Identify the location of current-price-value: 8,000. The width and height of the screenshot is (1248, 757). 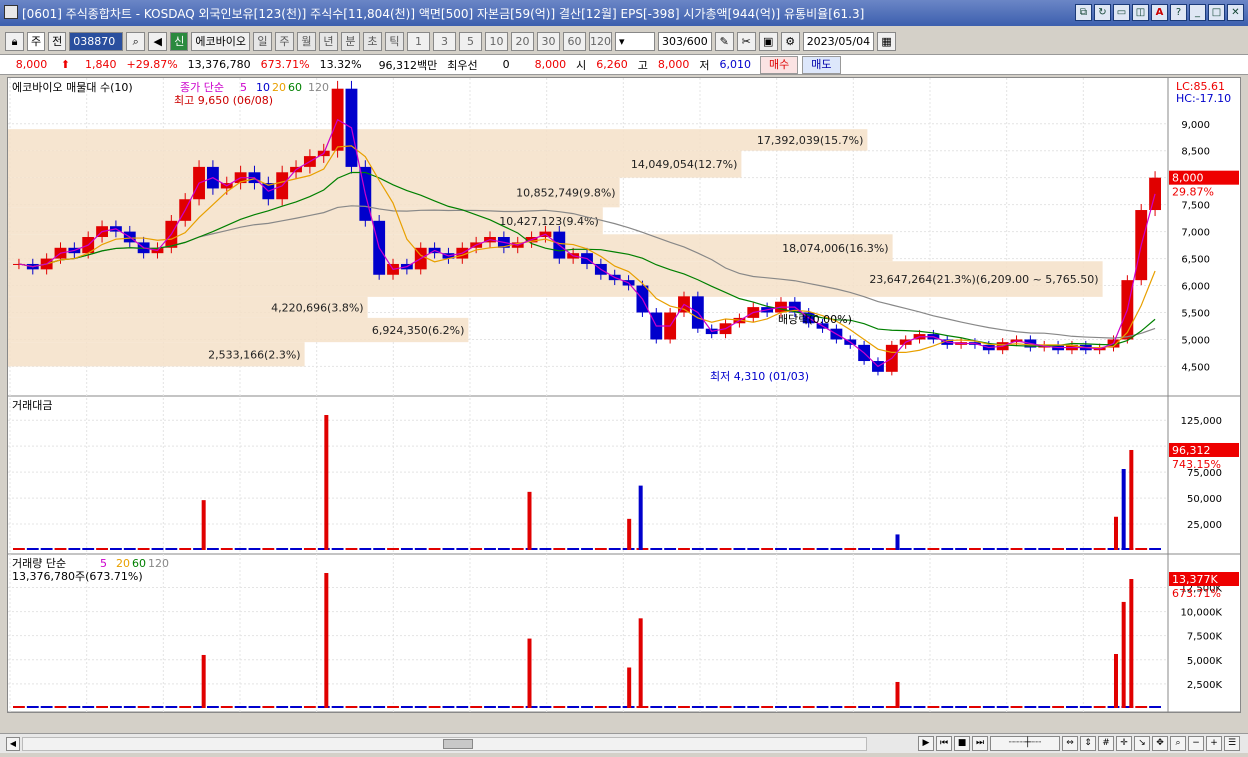
(31, 64).